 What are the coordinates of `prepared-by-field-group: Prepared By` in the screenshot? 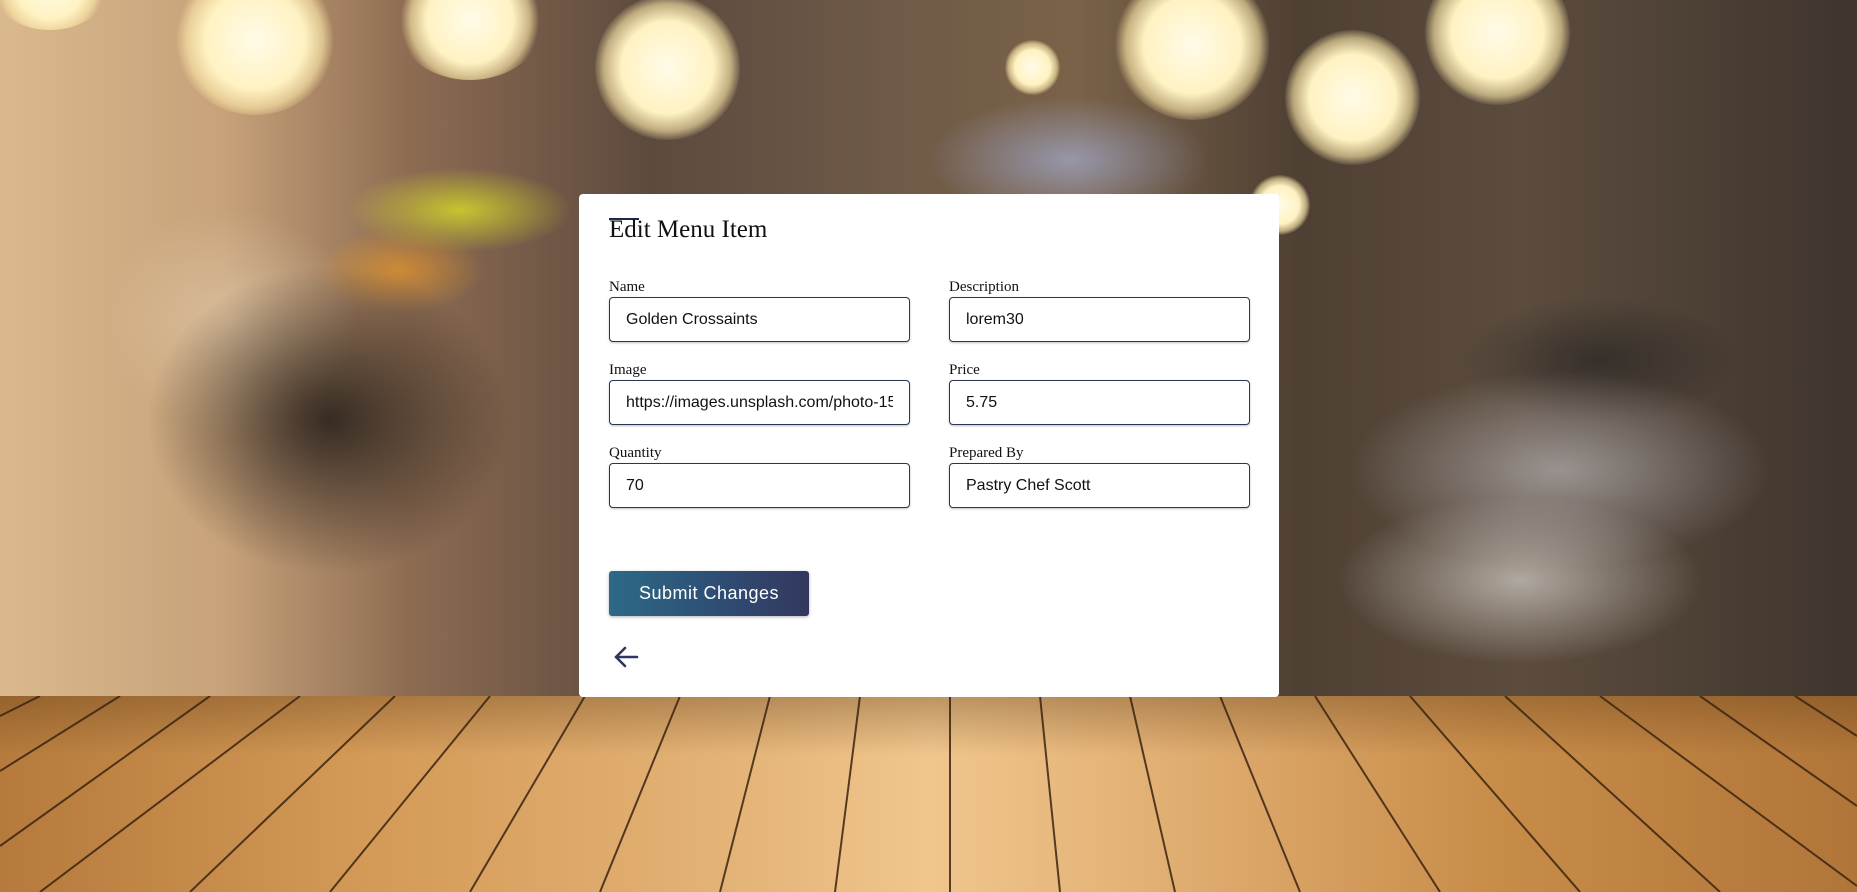 It's located at (1099, 475).